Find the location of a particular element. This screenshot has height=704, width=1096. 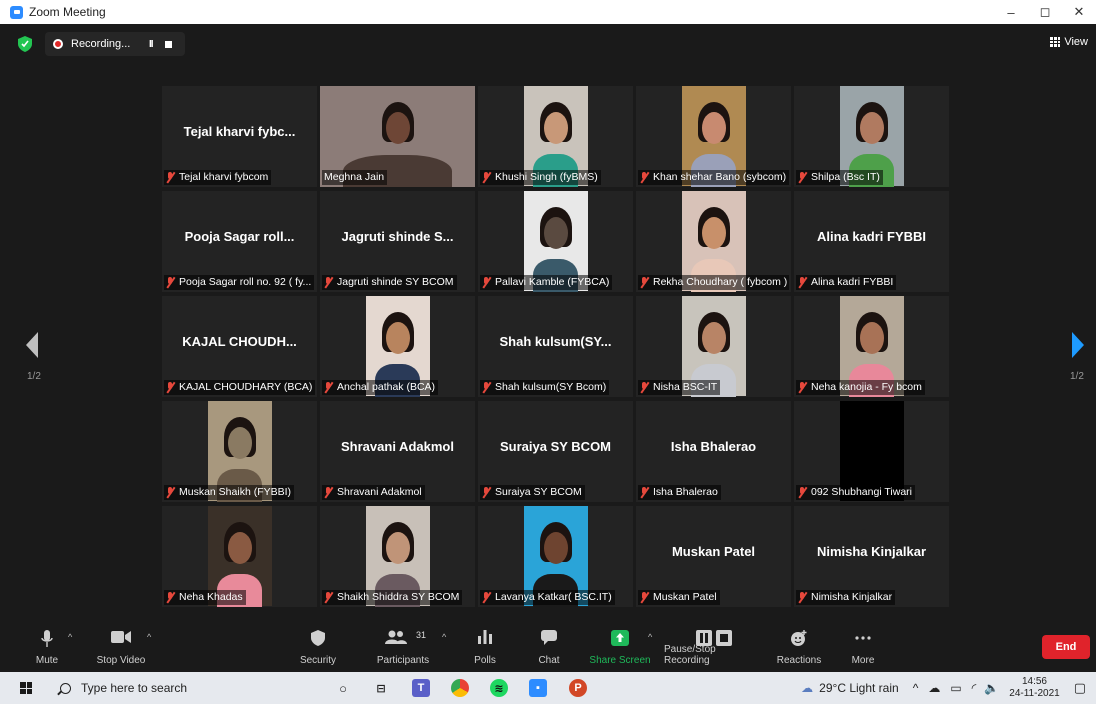

participant-tile: KAJAL CHOUDH... KAJAL CHOUDHARY (BCA) is located at coordinates (239, 346).